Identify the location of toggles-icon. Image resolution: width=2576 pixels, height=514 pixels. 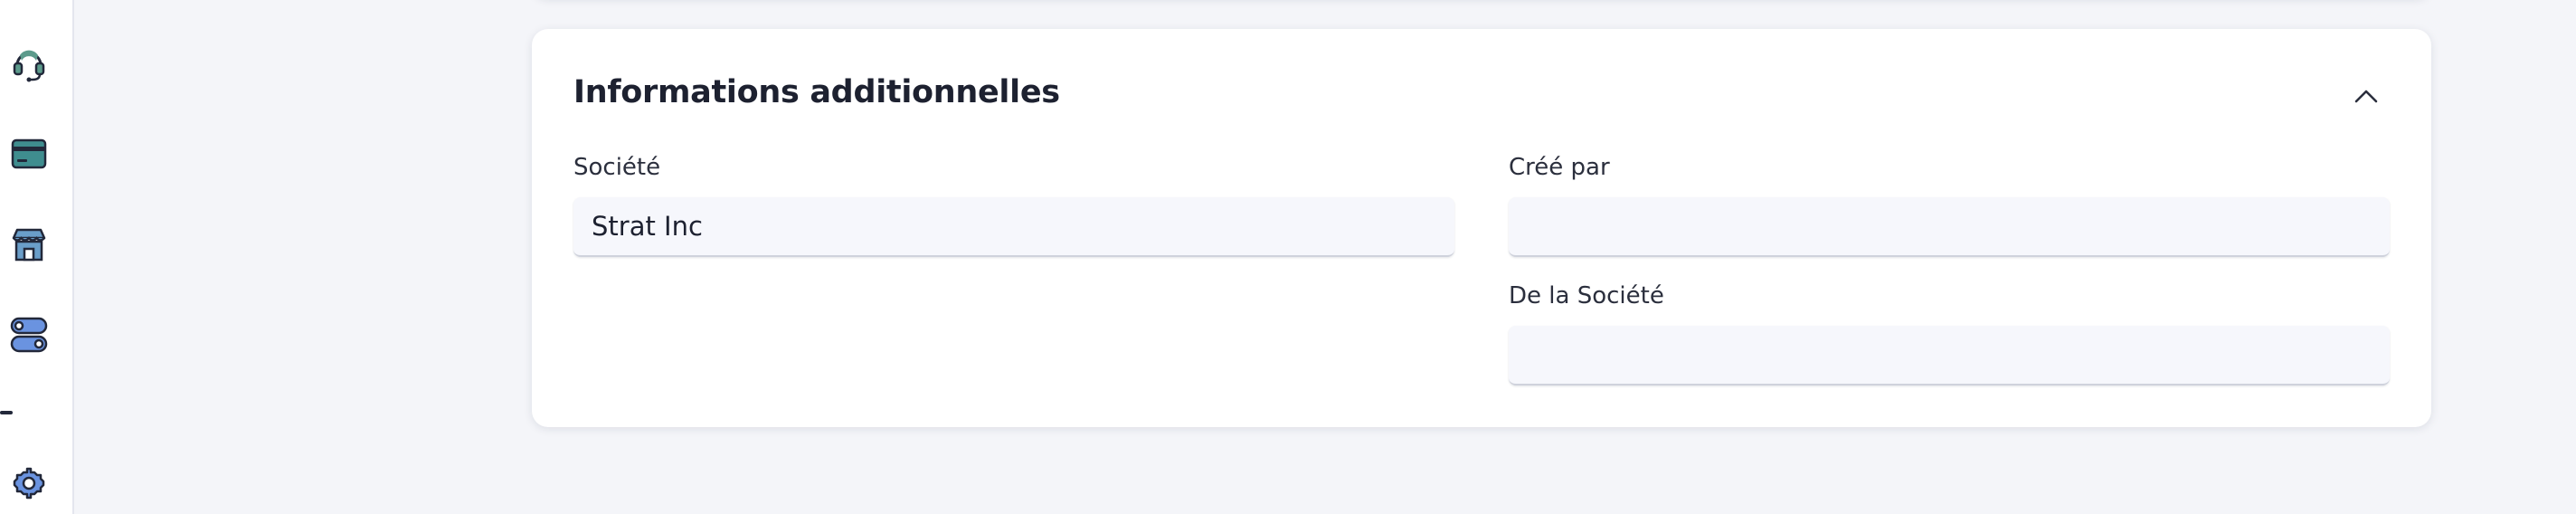
(29, 335).